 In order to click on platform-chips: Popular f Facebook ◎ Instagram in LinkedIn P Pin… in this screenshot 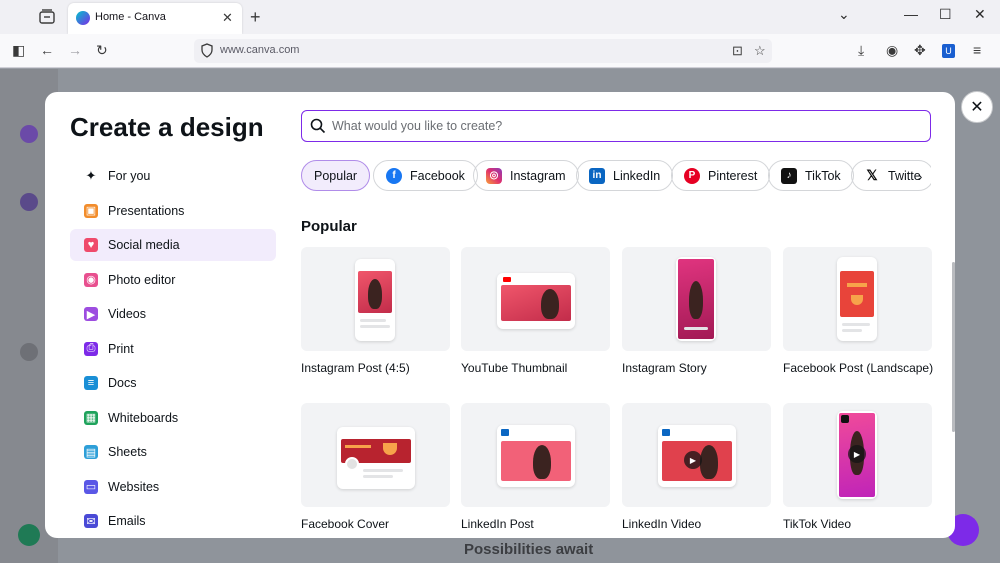, I will do `click(616, 176)`.